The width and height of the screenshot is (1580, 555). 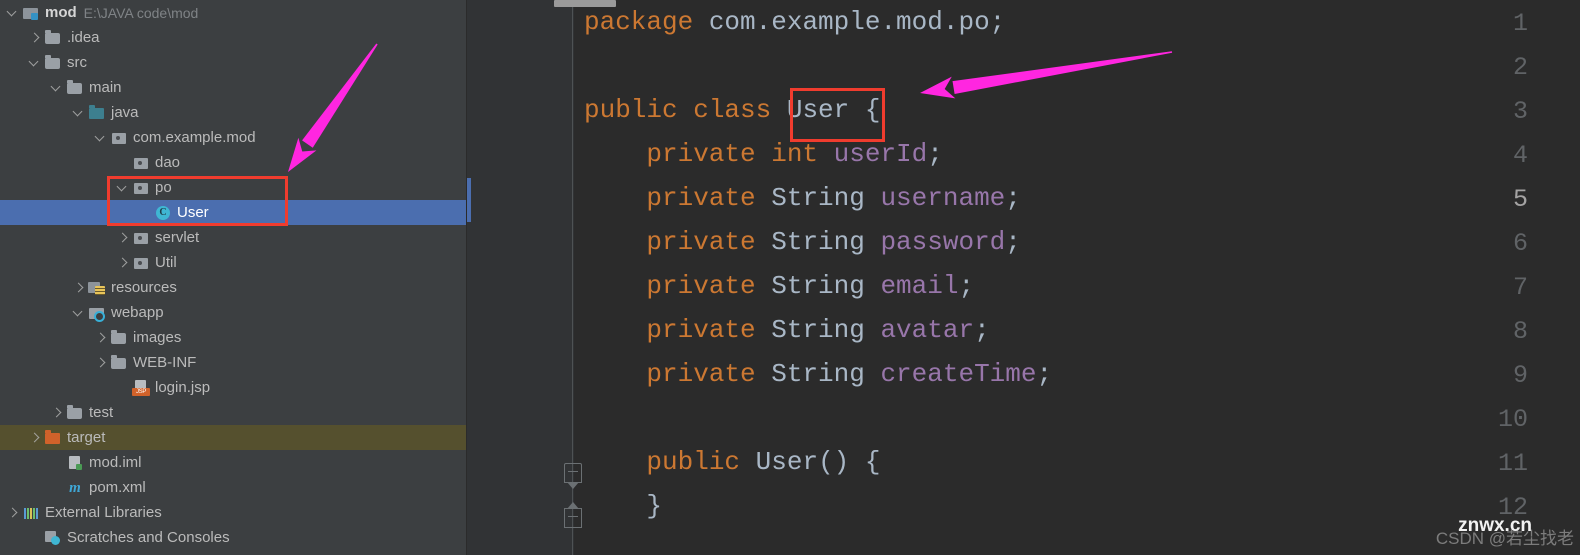 What do you see at coordinates (670, 462) in the screenshot?
I see `code-token: public` at bounding box center [670, 462].